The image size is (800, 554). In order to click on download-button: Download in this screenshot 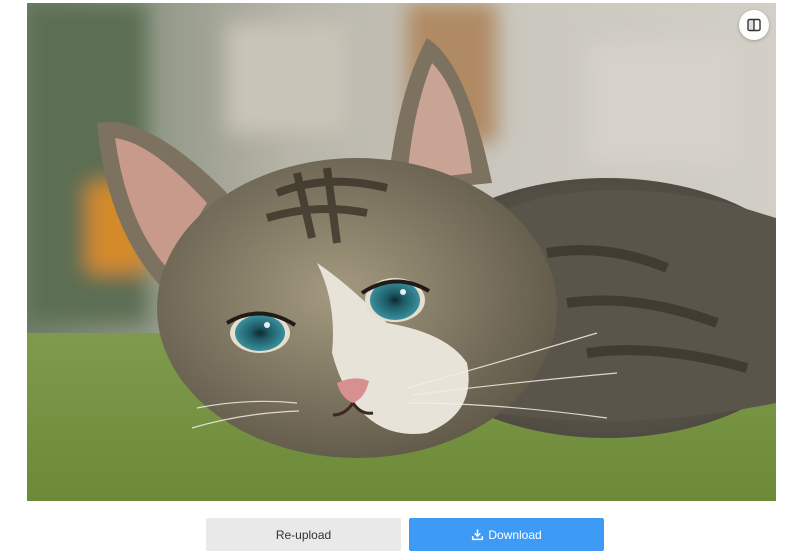, I will do `click(506, 534)`.